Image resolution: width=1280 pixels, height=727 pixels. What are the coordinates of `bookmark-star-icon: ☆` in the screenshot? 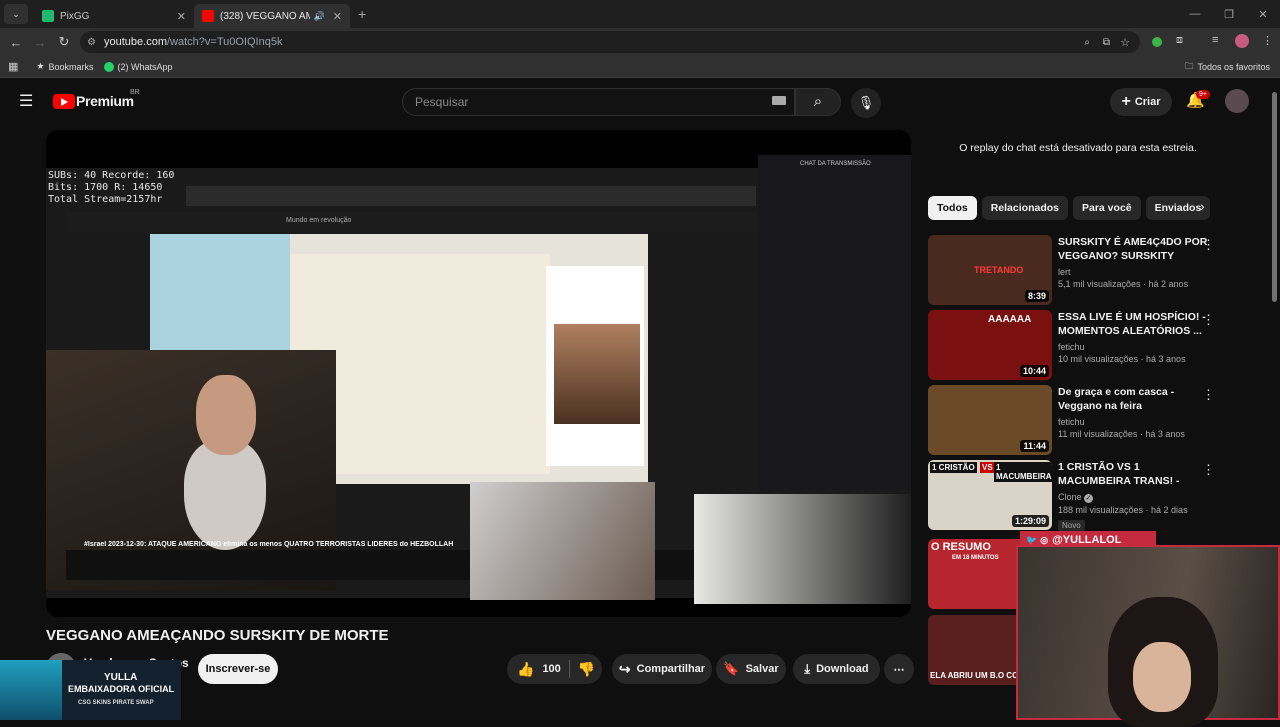 It's located at (1125, 42).